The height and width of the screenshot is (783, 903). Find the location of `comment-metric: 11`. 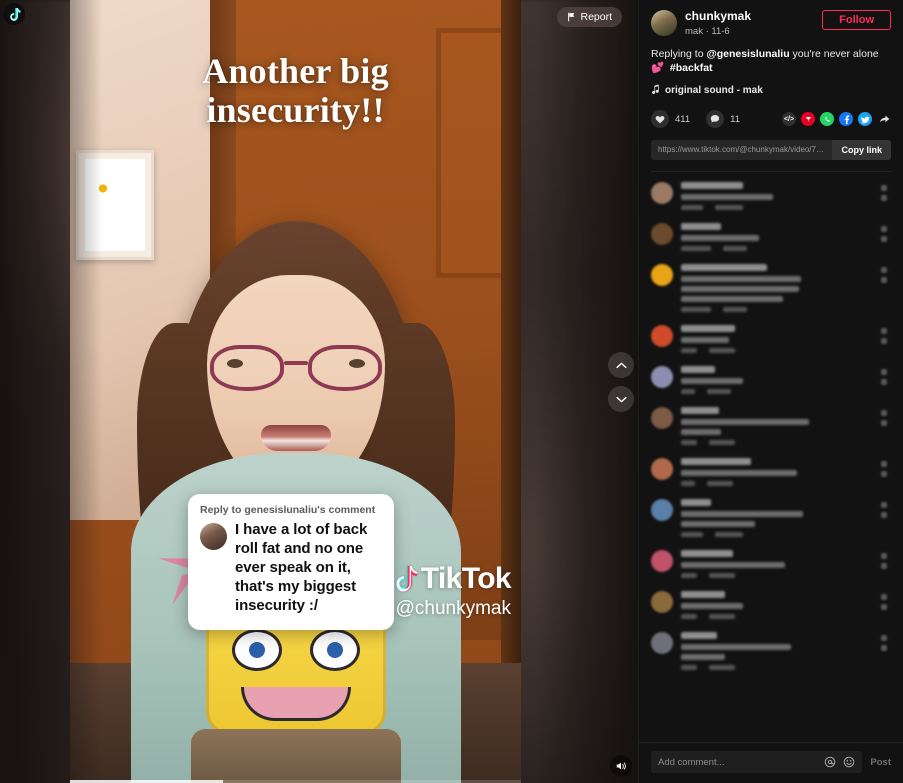

comment-metric: 11 is located at coordinates (723, 119).